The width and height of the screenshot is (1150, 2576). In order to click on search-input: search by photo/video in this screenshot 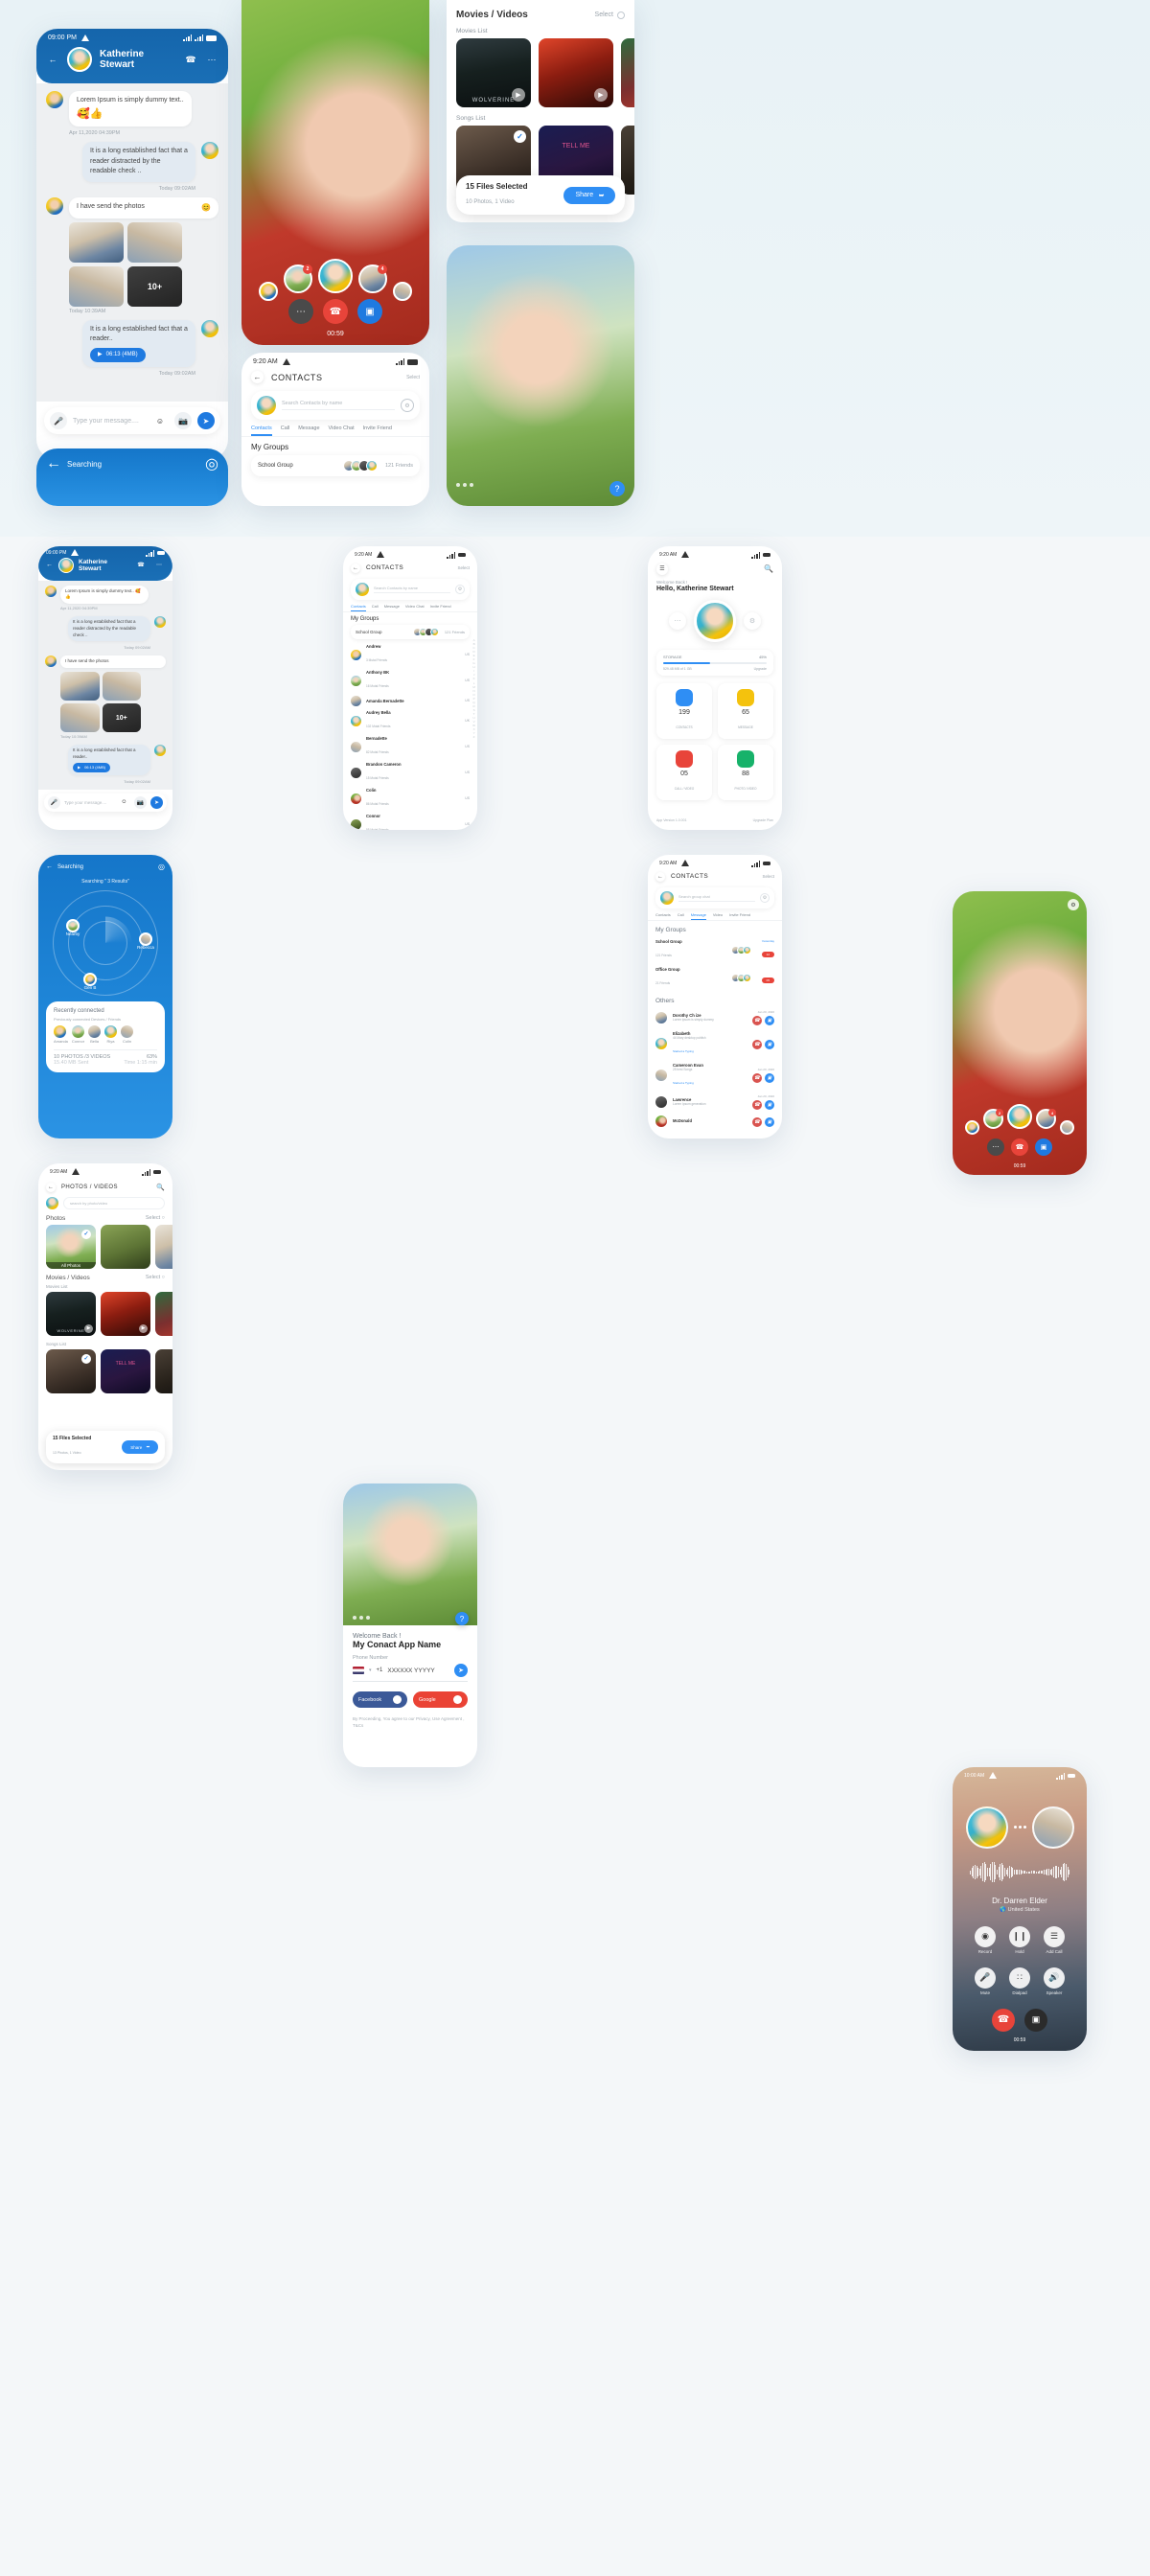, I will do `click(114, 1202)`.